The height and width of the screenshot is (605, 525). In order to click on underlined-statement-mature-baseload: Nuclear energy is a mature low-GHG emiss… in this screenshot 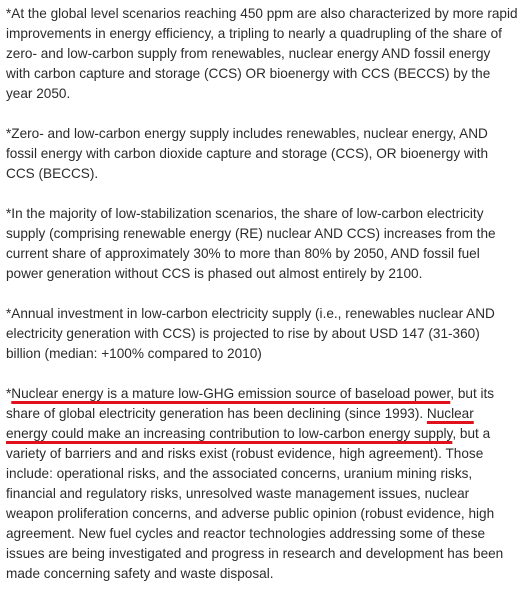, I will do `click(231, 393)`.